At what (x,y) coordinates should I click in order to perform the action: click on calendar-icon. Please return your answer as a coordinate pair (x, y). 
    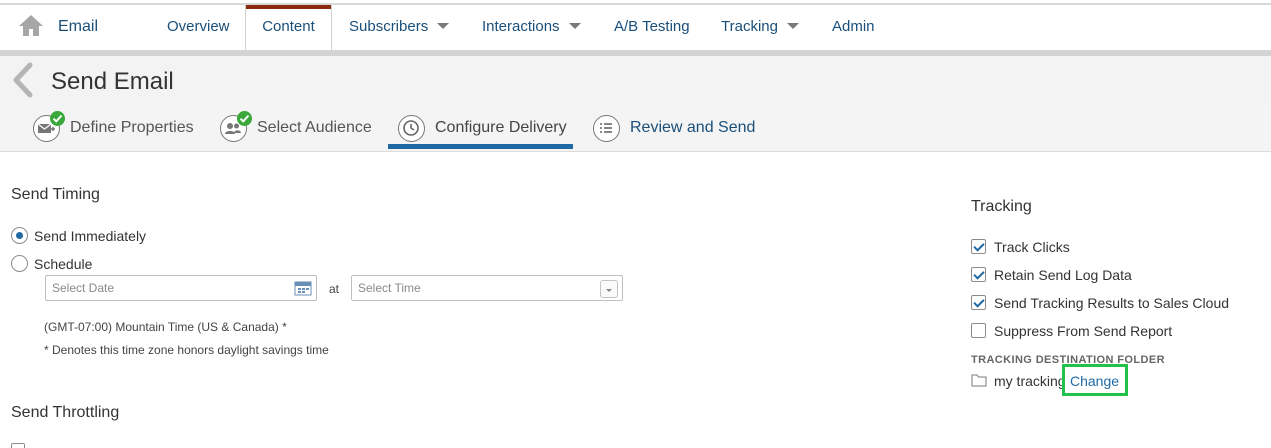
    Looking at the image, I should click on (303, 288).